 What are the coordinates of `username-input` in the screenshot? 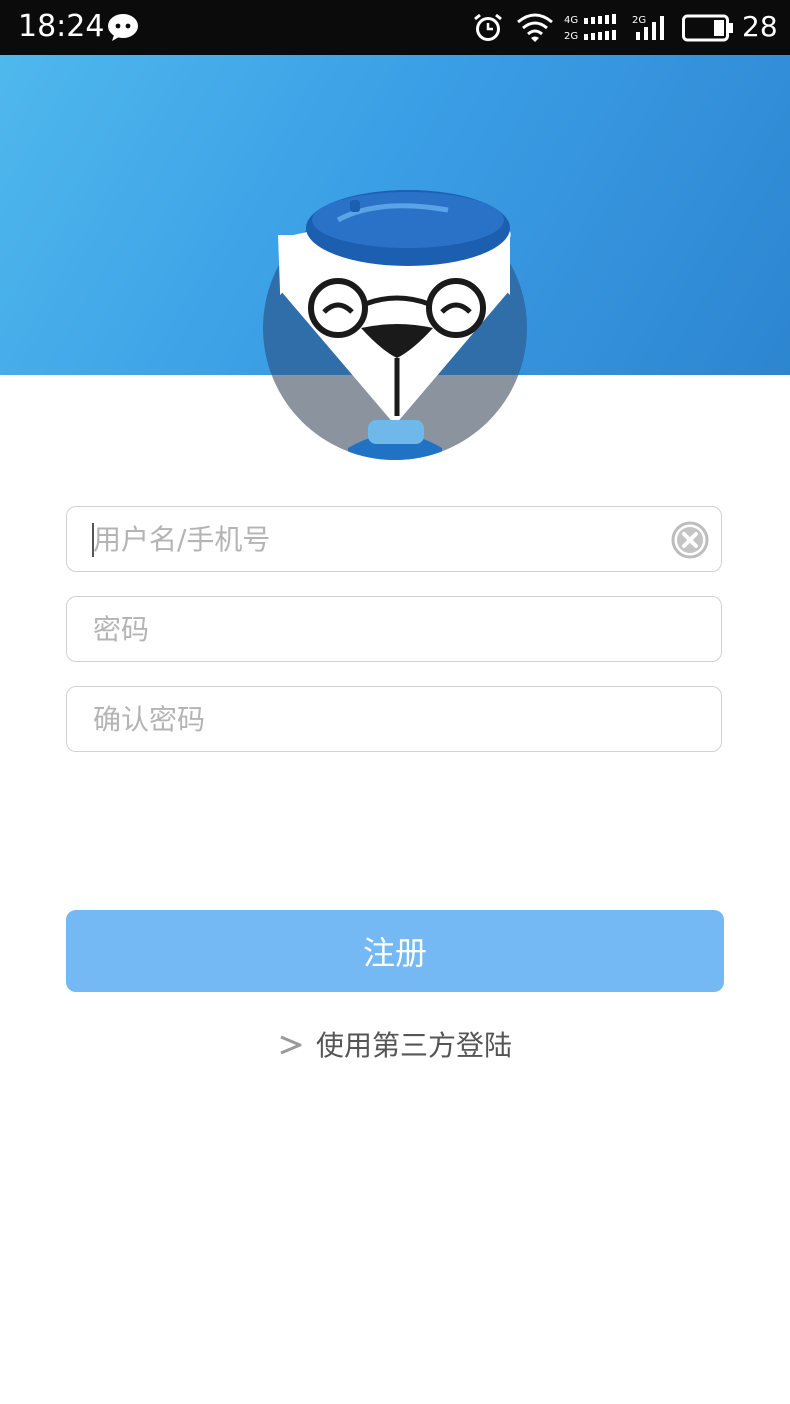 It's located at (373, 539).